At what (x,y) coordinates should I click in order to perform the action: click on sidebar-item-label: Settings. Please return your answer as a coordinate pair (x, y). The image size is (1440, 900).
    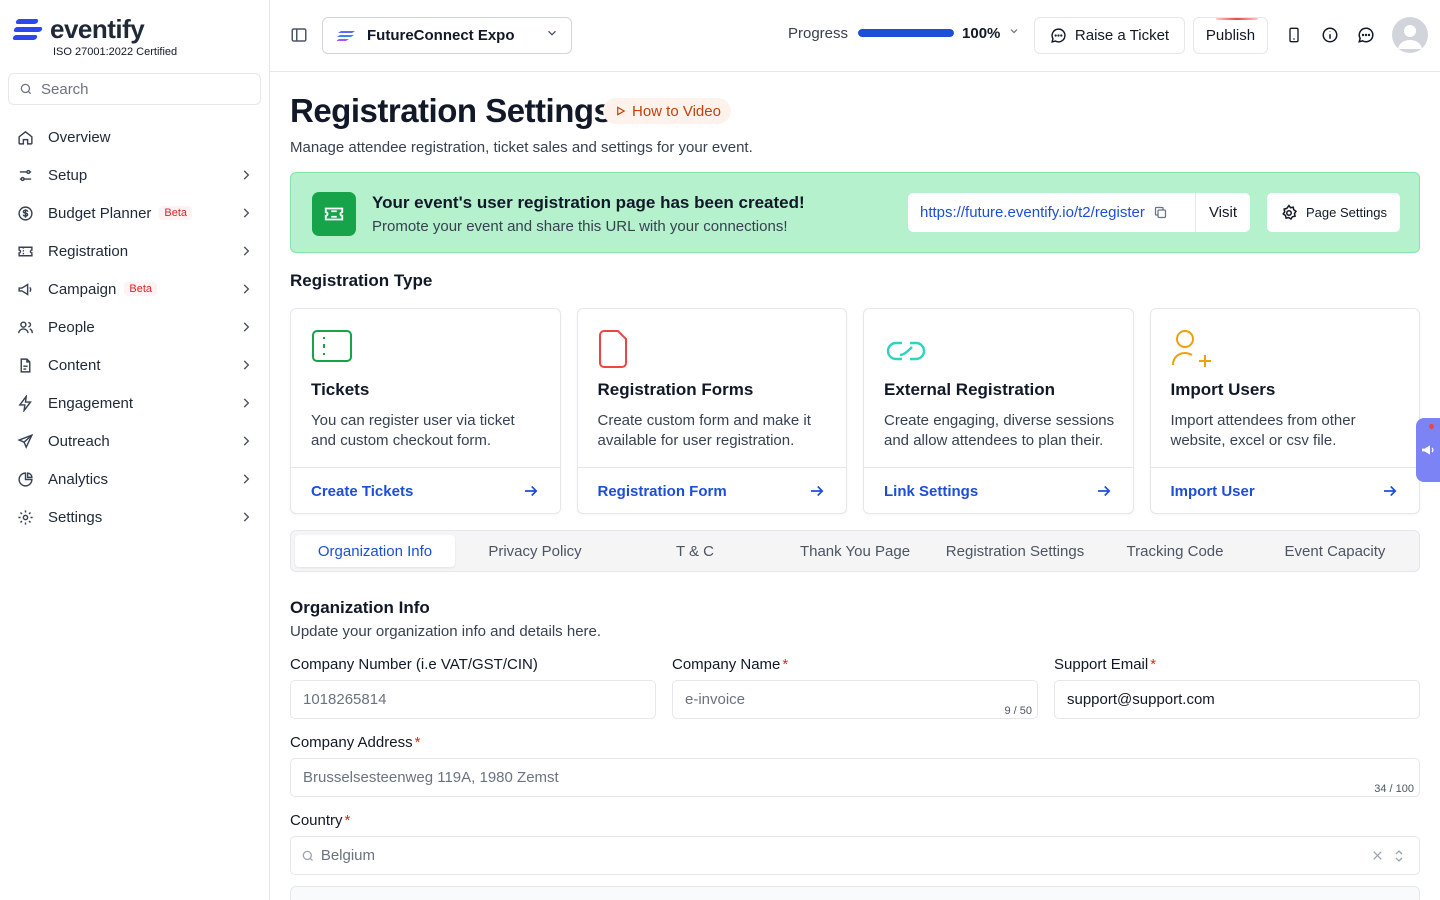
    Looking at the image, I should click on (75, 517).